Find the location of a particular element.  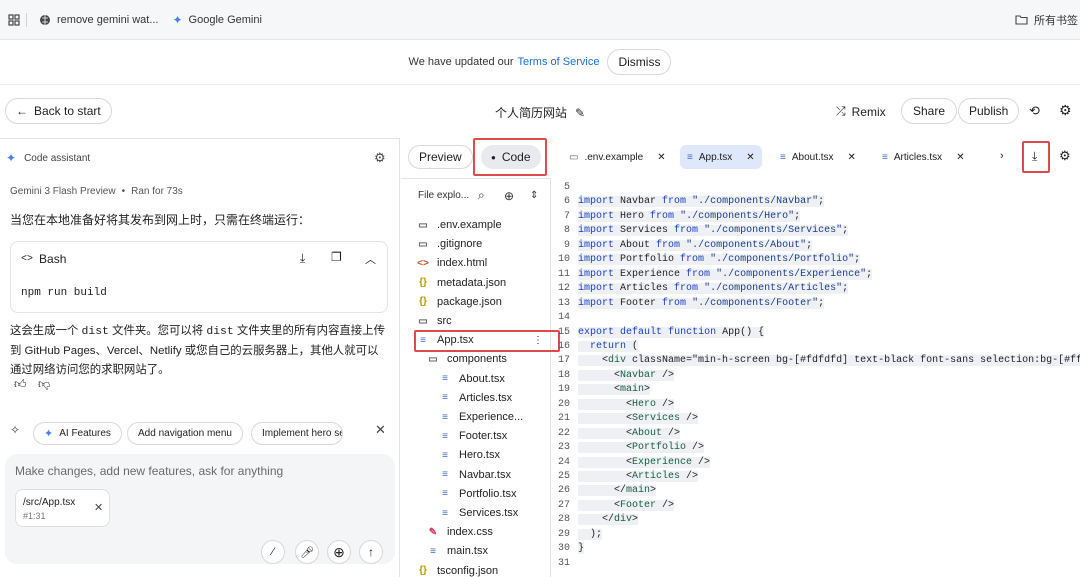

attached-file-chip: /src/App.tsx #1:31 ✕ is located at coordinates (62, 508).